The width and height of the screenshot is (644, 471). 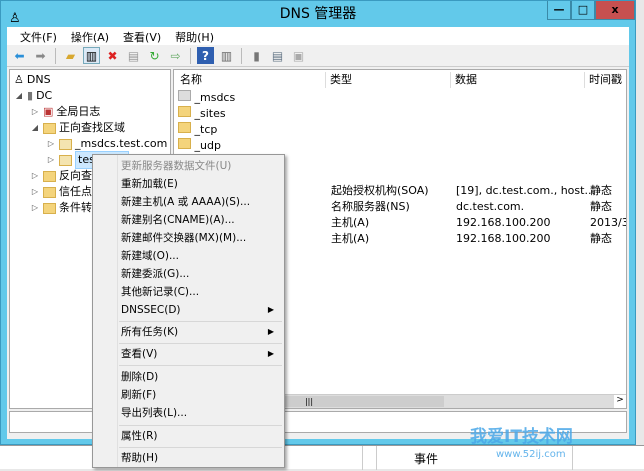 I want to click on back-icon: ⬅, so click(x=19, y=55).